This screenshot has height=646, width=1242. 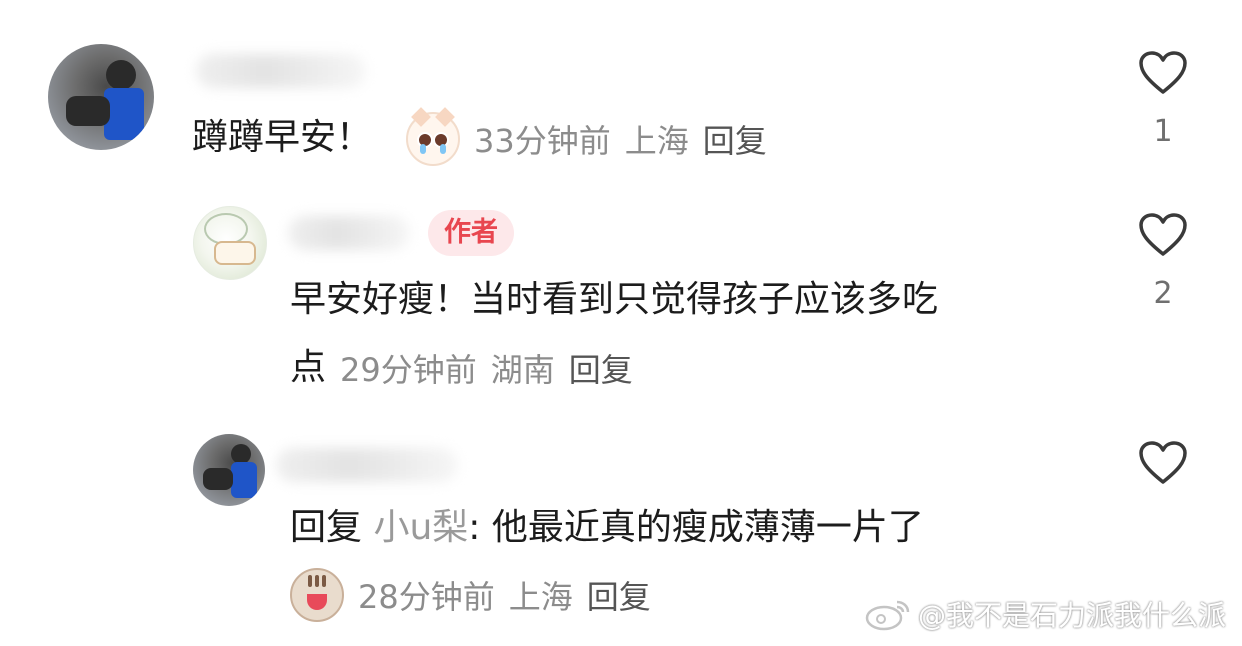 I want to click on comment-time: 33分钟前, so click(x=542, y=141).